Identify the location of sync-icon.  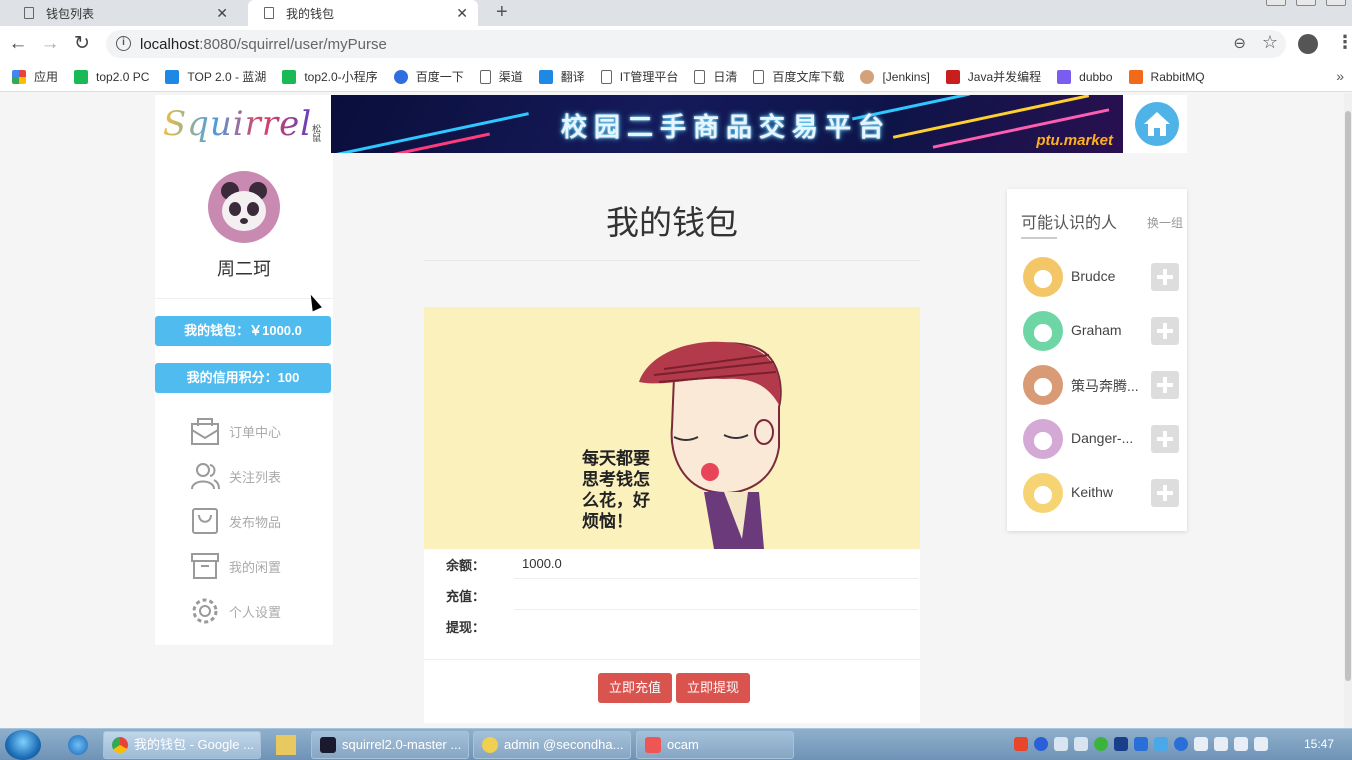
(1181, 744).